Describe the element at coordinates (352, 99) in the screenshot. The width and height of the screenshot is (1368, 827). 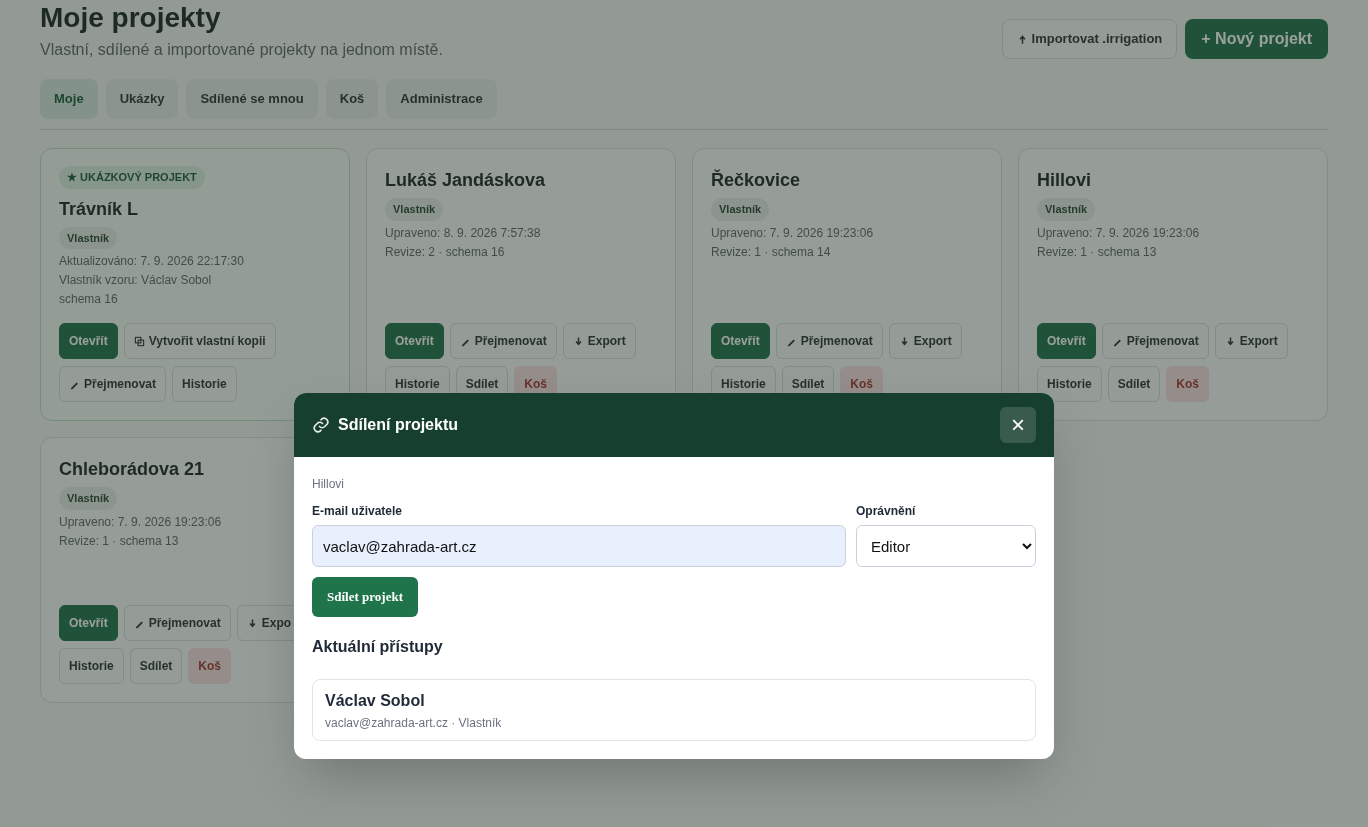
I see `tab: Koš` at that location.